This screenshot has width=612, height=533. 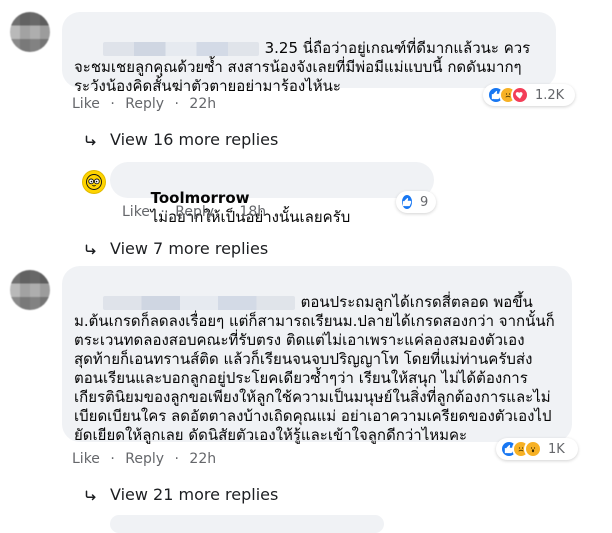 I want to click on reaction-summary: 1.2K, so click(x=529, y=95).